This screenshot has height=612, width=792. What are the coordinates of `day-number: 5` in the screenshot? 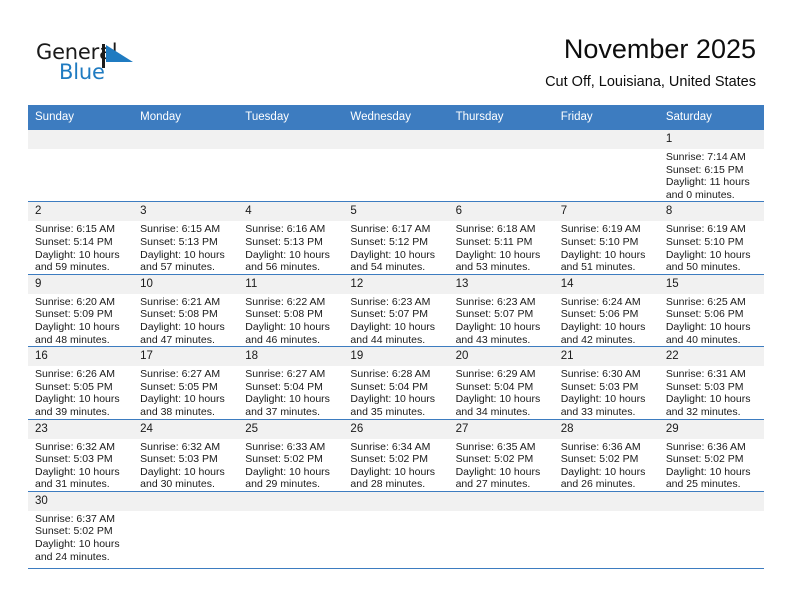 It's located at (396, 212).